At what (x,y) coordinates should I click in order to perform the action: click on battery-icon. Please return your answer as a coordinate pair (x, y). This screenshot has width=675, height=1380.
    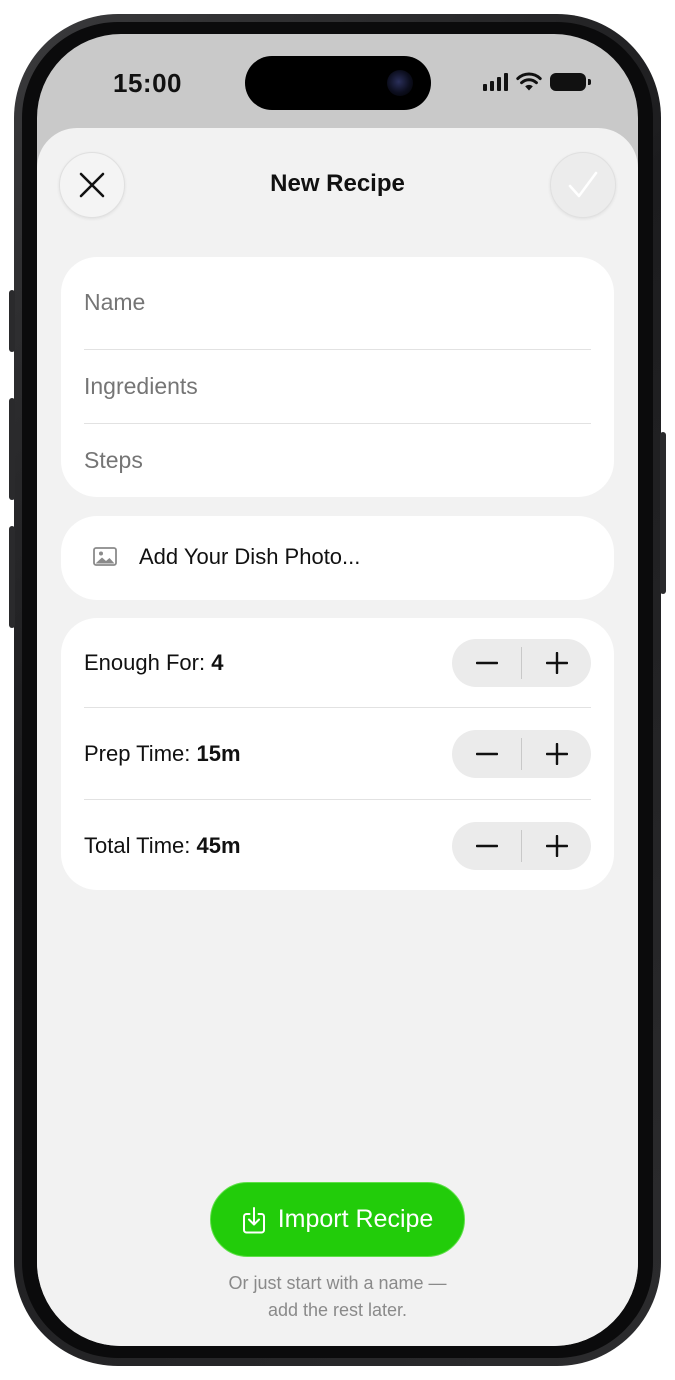
    Looking at the image, I should click on (570, 81).